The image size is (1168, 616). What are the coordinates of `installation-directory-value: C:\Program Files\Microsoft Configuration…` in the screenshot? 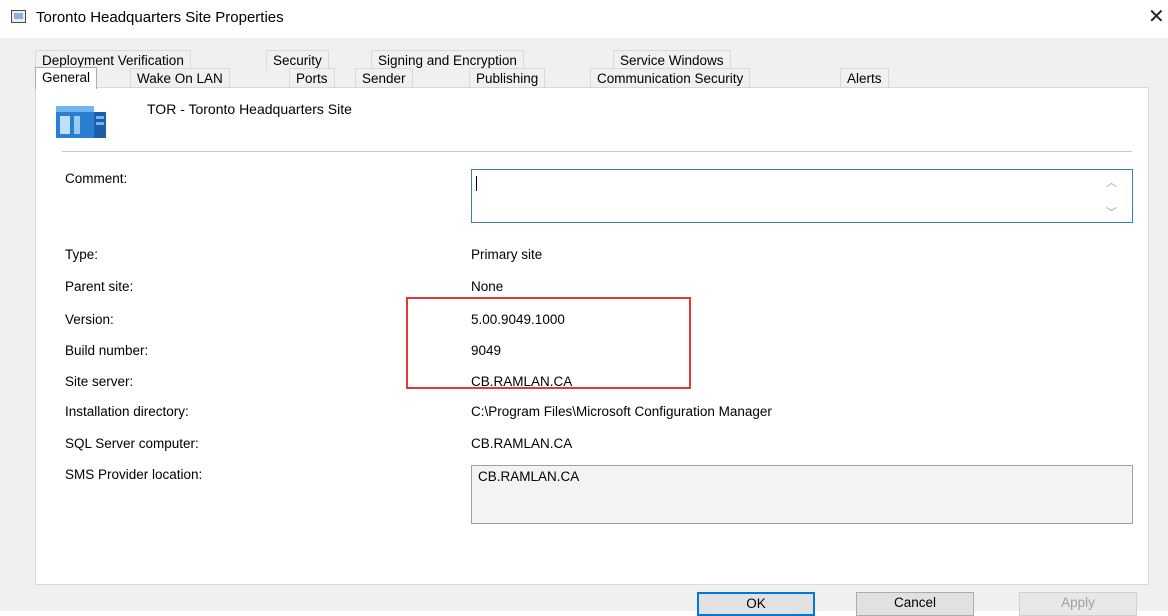 It's located at (621, 411).